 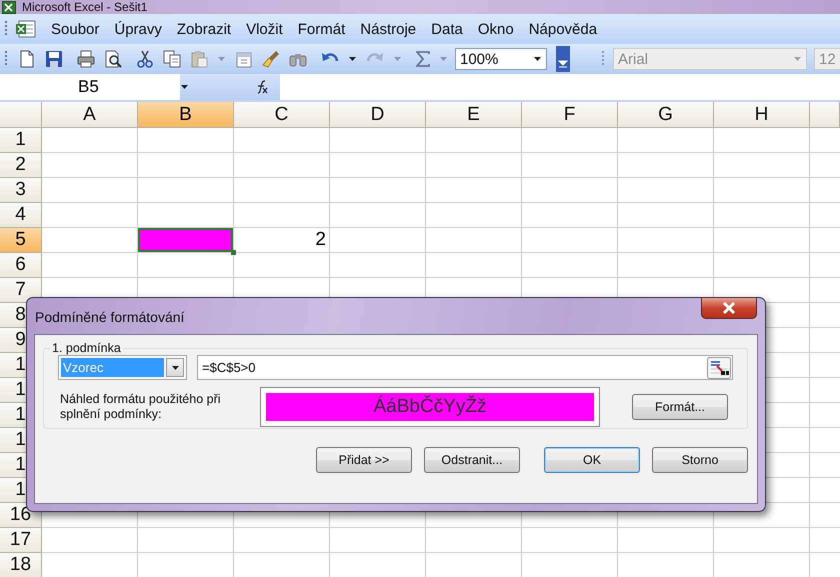 I want to click on menu-item: Nástroje, so click(x=388, y=29).